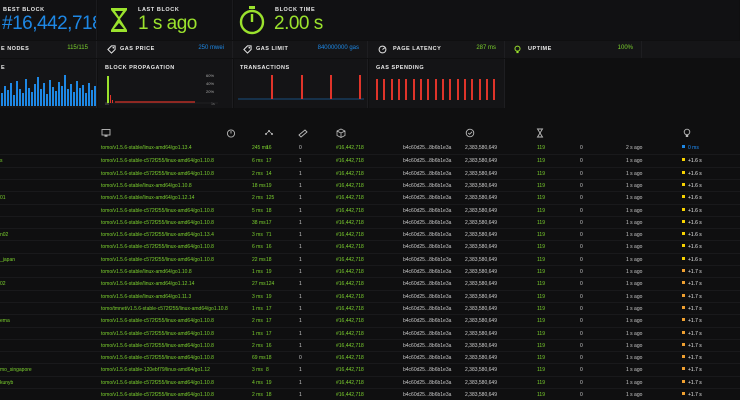 The height and width of the screenshot is (400, 740). Describe the element at coordinates (269, 133) in the screenshot. I see `network-icon` at that location.